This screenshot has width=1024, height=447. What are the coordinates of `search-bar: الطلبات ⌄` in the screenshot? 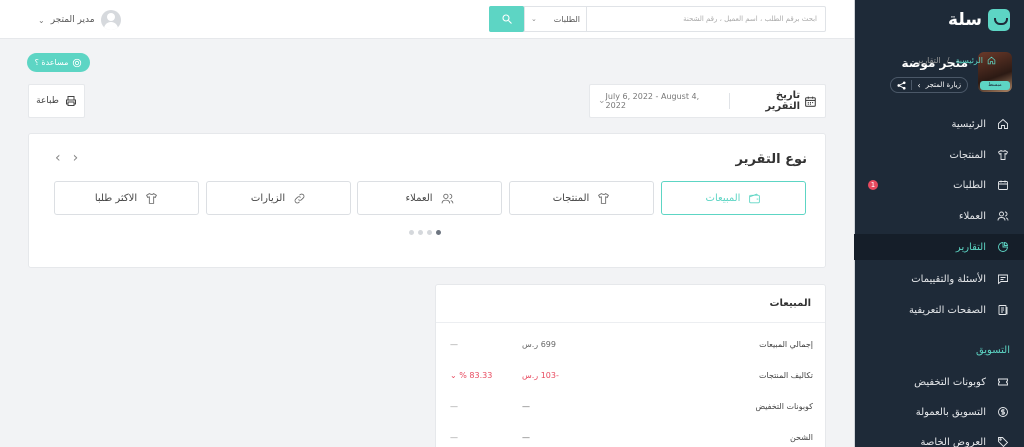 It's located at (657, 19).